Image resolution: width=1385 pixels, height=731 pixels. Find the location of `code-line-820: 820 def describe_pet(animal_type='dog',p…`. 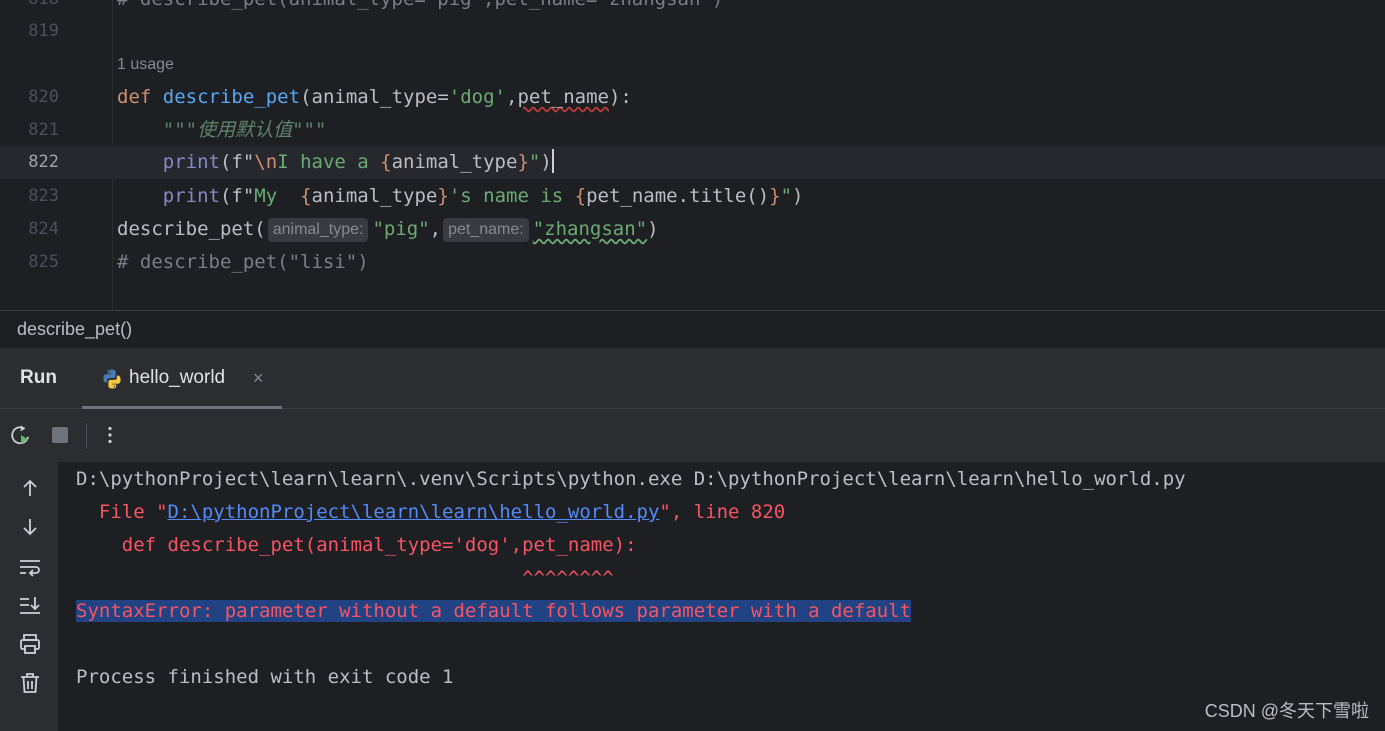

code-line-820: 820 def describe_pet(animal_type='dog',p… is located at coordinates (692, 97).